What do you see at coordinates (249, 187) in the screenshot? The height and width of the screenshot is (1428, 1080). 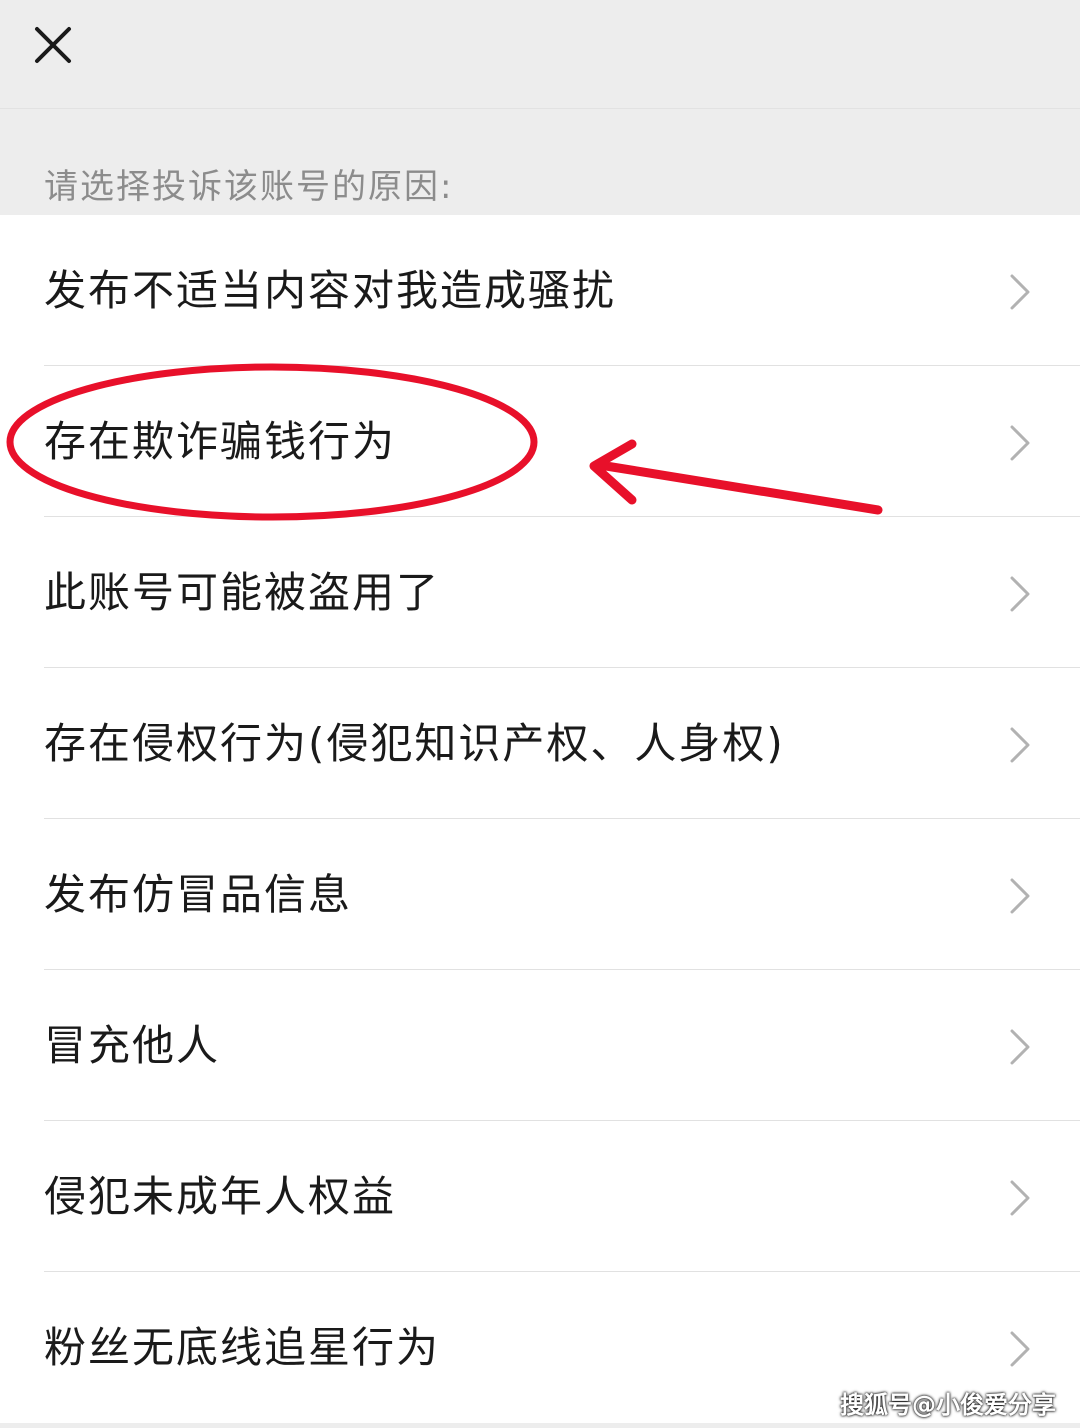 I see `section-title: 请选择投诉该账号的原因:` at bounding box center [249, 187].